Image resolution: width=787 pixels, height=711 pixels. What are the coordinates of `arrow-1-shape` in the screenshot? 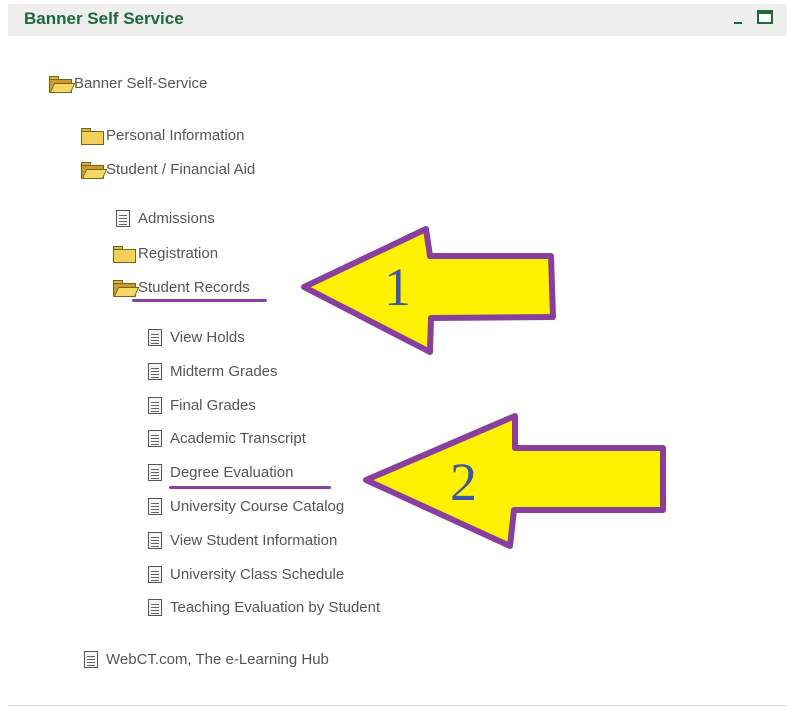 It's located at (428, 290).